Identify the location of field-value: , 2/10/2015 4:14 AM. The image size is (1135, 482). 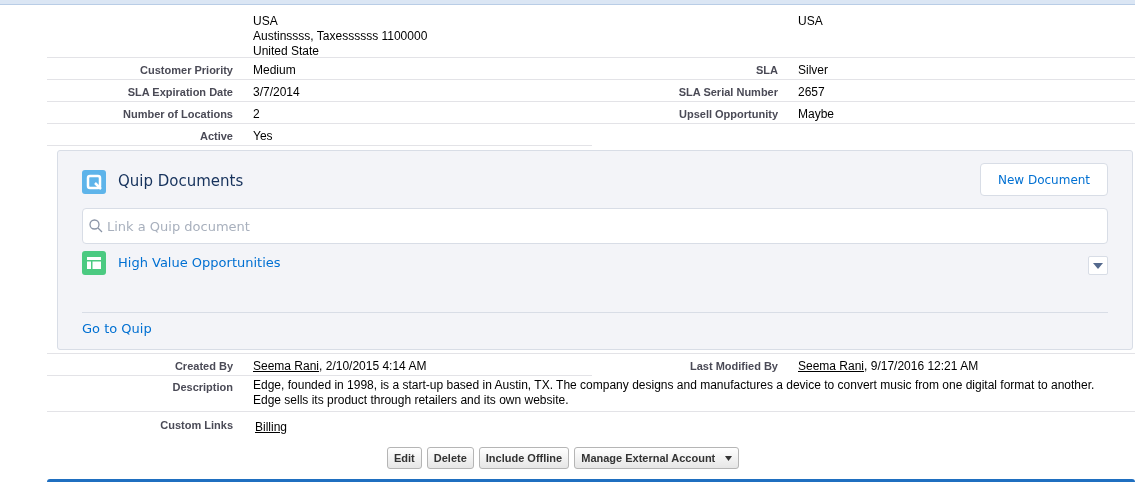
(373, 366).